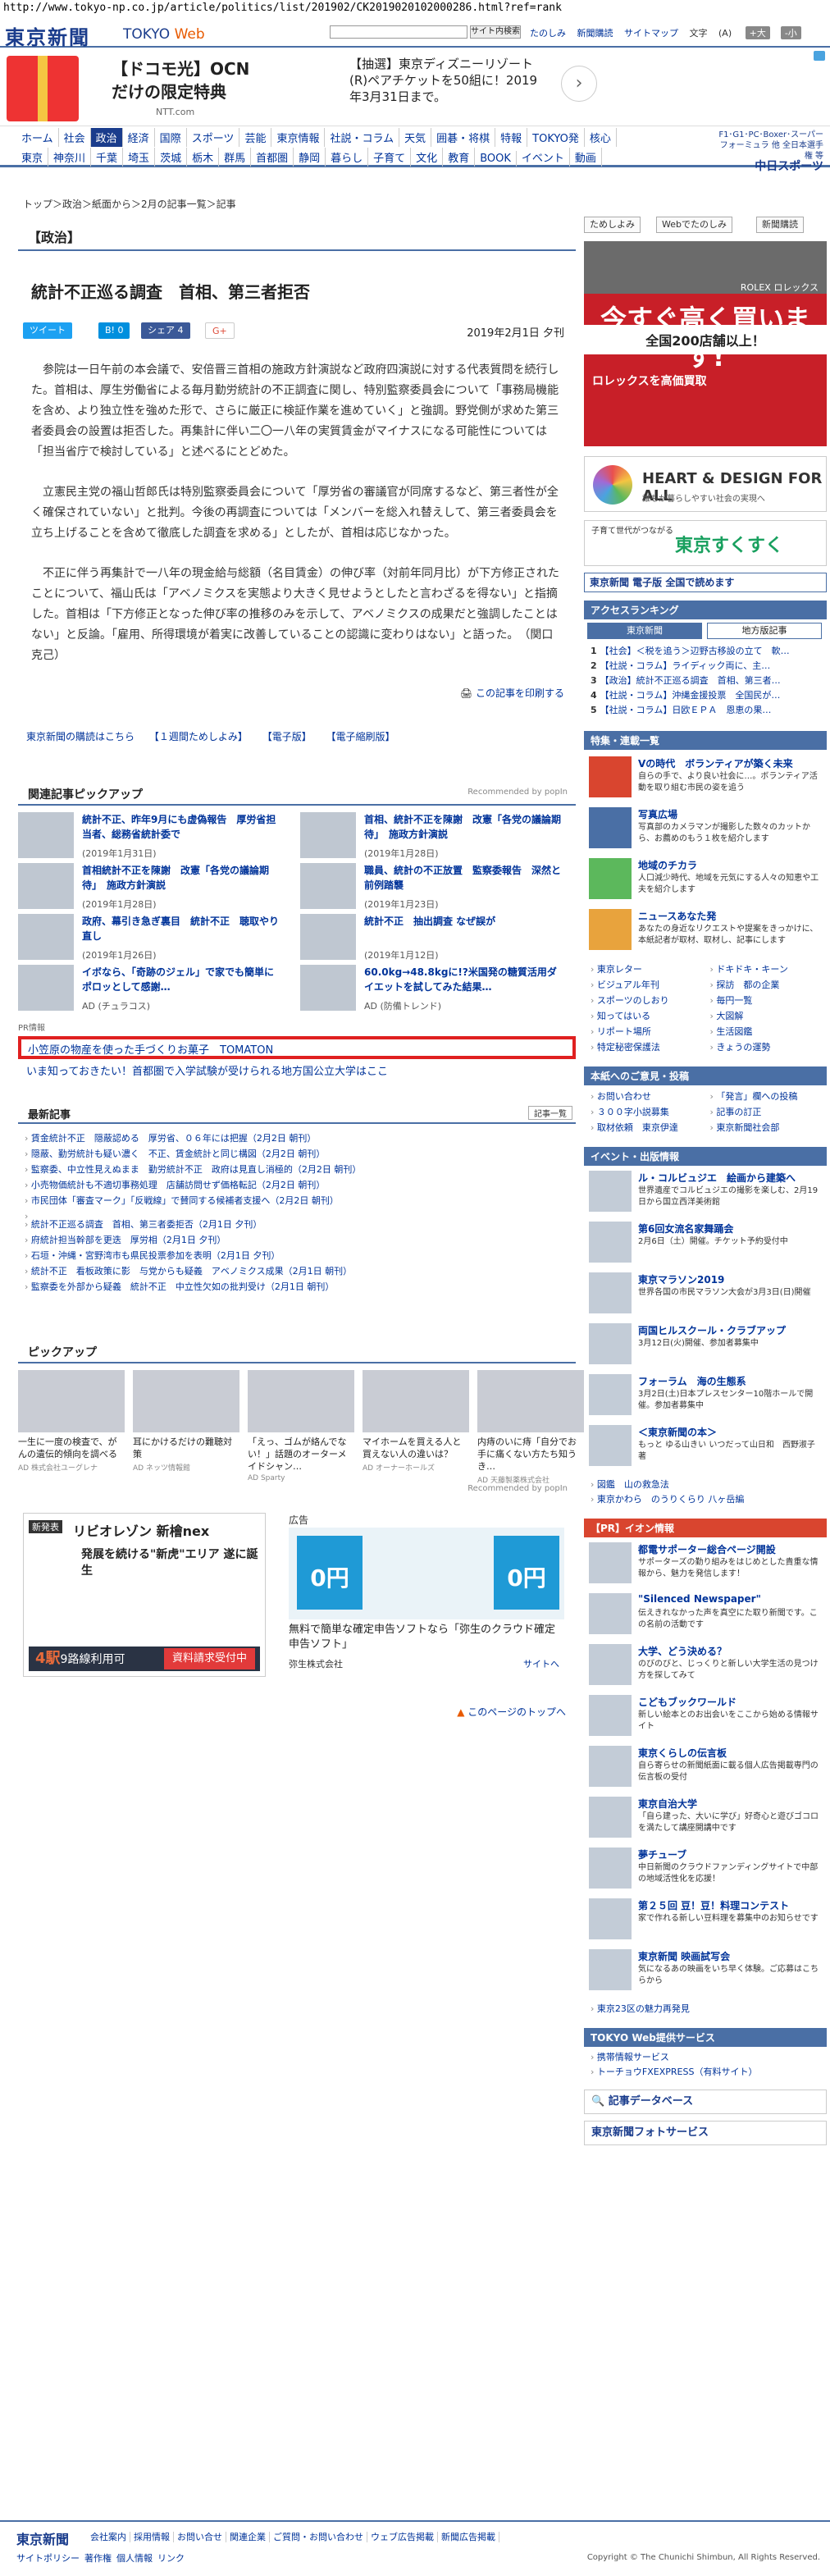  I want to click on guide-link: ３００字小説募集, so click(646, 1112).